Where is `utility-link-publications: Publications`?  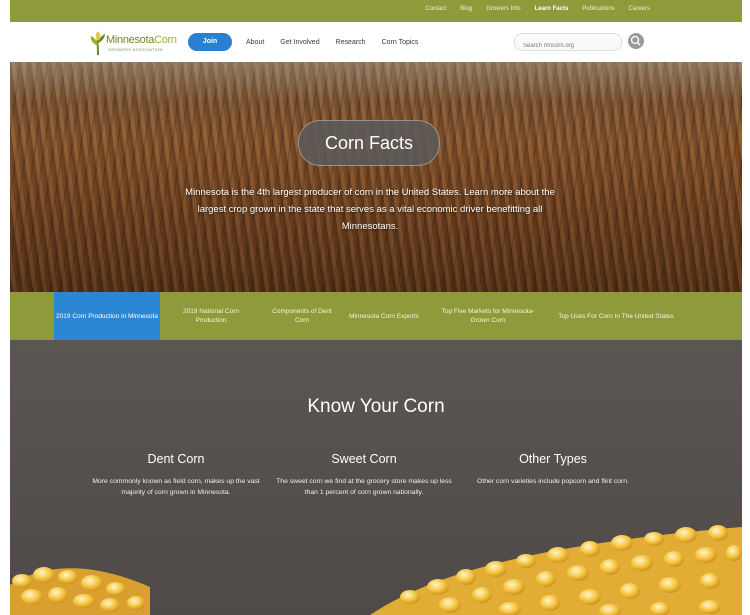
utility-link-publications: Publications is located at coordinates (598, 9).